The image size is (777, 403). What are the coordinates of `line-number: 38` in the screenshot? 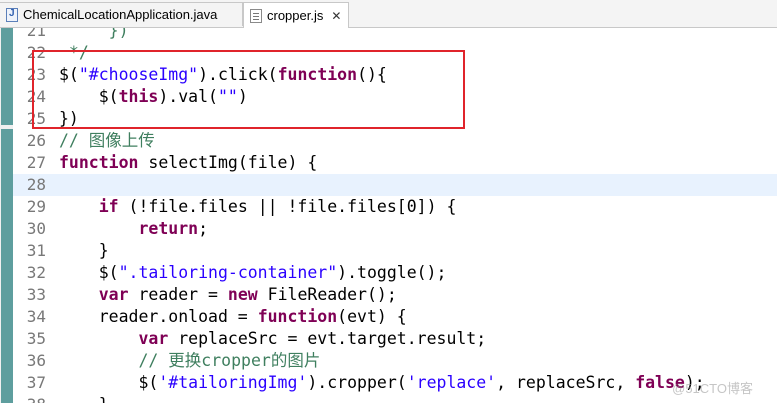 It's located at (29, 398).